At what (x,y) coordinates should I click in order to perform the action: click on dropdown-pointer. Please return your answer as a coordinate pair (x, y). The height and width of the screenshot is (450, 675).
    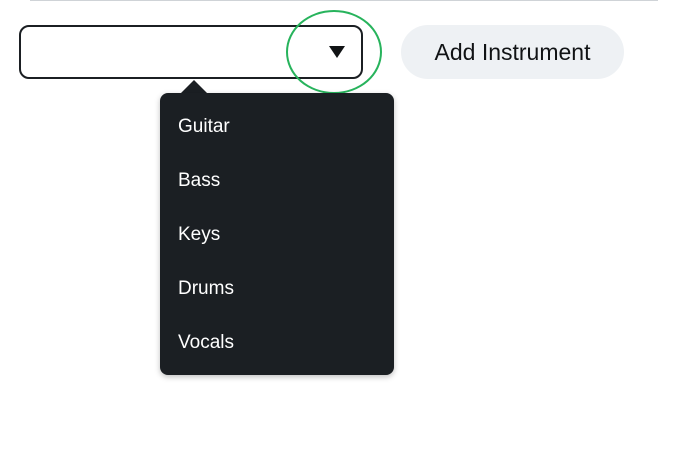
    Looking at the image, I should click on (194, 87).